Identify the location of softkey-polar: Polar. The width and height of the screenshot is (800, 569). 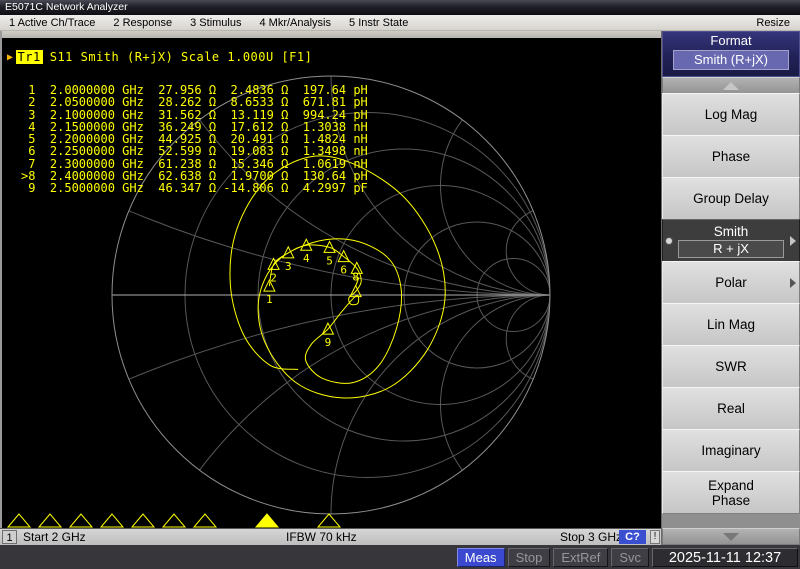
(731, 282).